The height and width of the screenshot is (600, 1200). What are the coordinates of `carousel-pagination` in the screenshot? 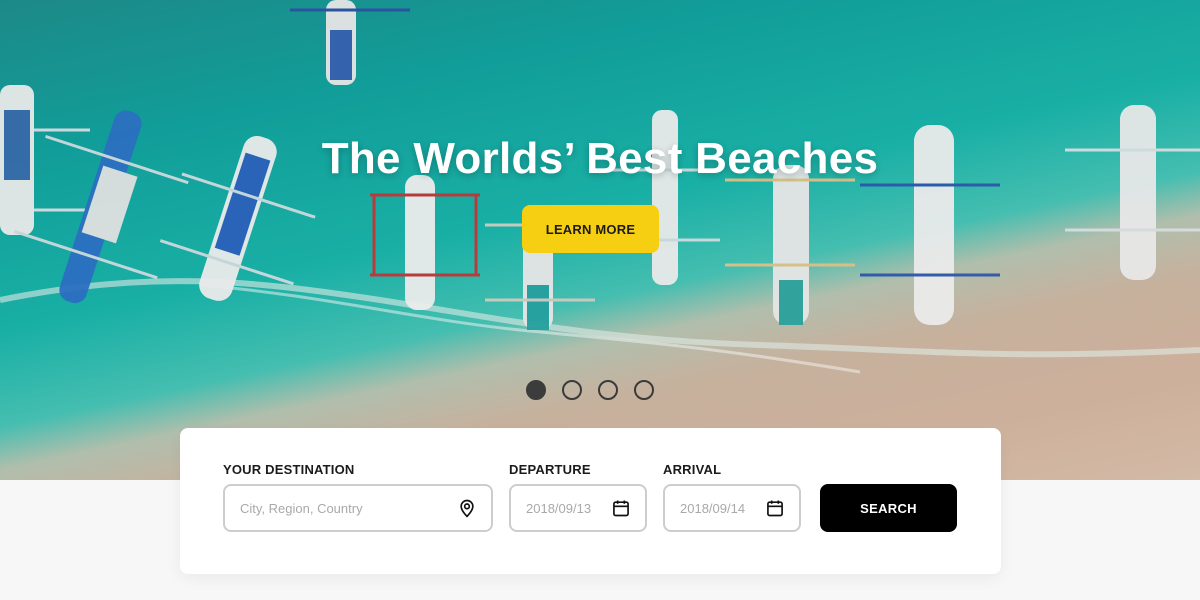 It's located at (590, 390).